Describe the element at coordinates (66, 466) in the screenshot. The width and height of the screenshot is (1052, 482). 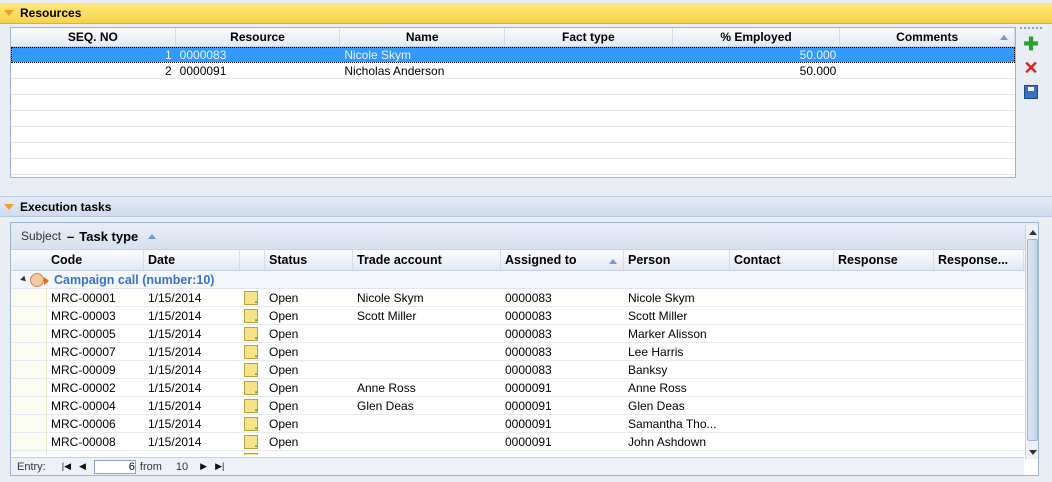
I see `first-page-icon: |◀` at that location.